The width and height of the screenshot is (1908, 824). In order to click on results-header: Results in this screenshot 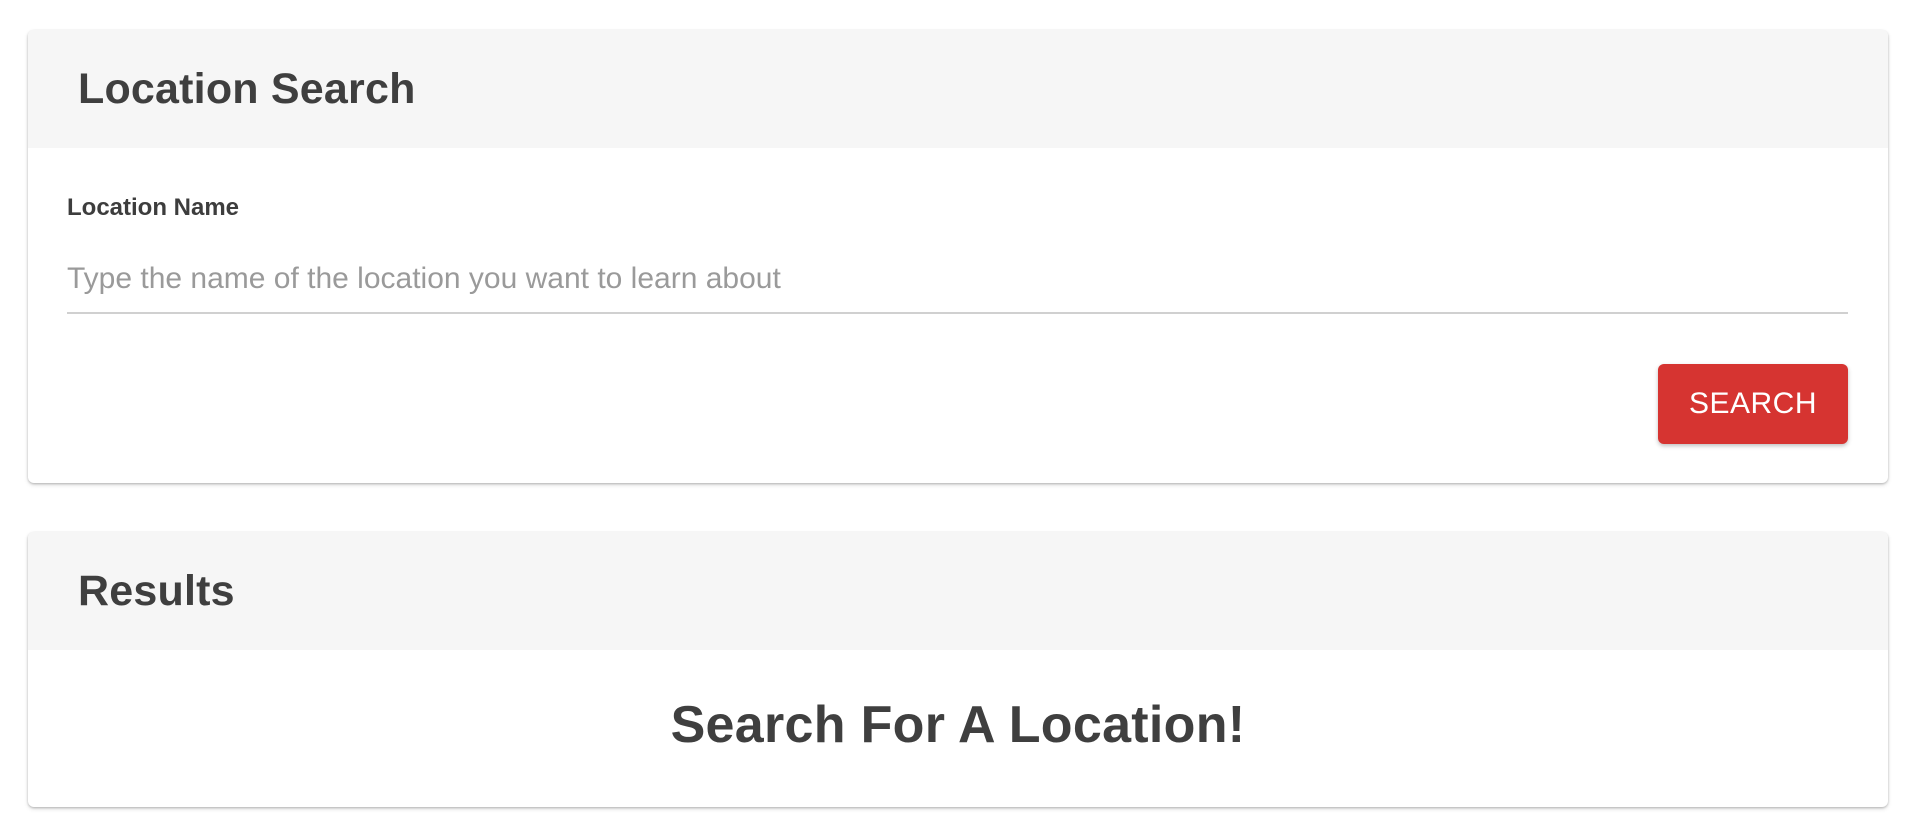, I will do `click(958, 591)`.